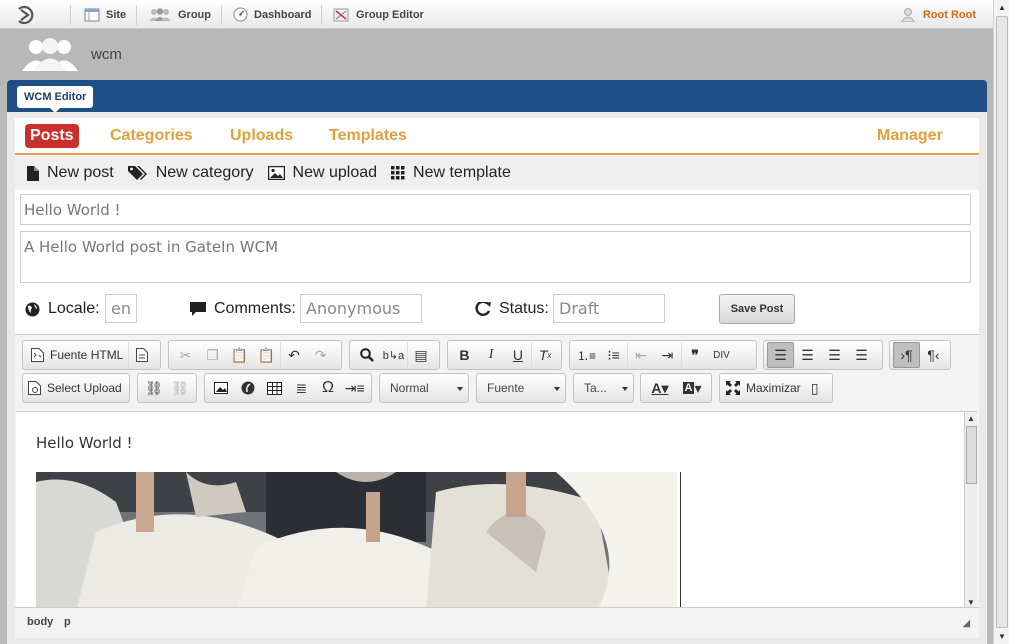  Describe the element at coordinates (780, 355) in the screenshot. I see `align-left-icon: ☰` at that location.